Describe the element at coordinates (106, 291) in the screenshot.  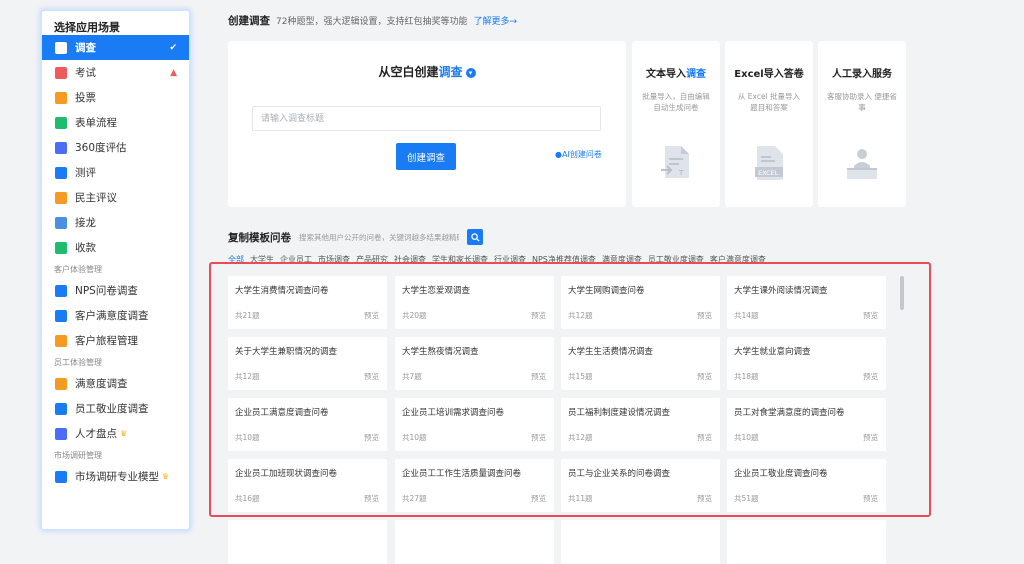
I see `sidebar-item-label: NPS问卷调查` at that location.